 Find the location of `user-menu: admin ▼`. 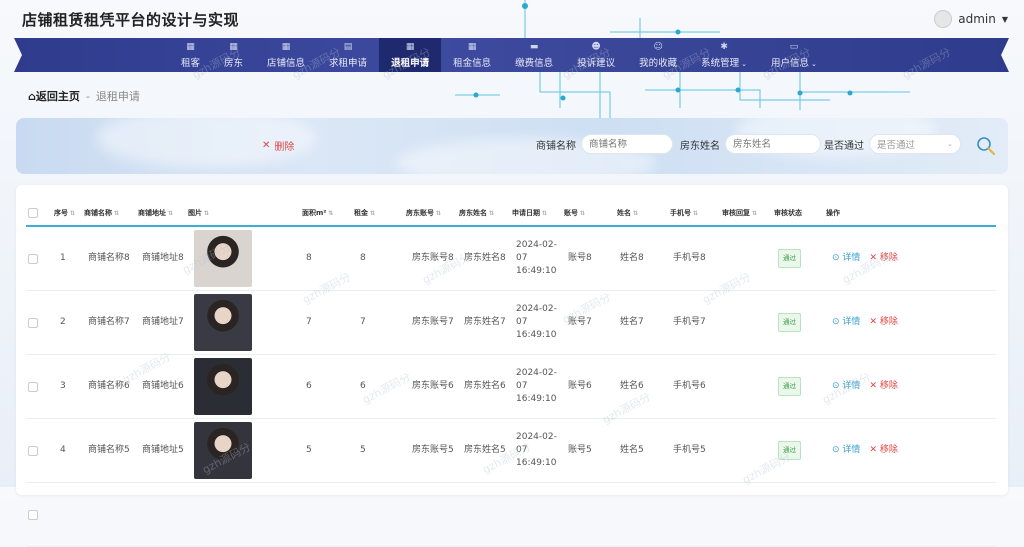

user-menu: admin ▼ is located at coordinates (971, 19).